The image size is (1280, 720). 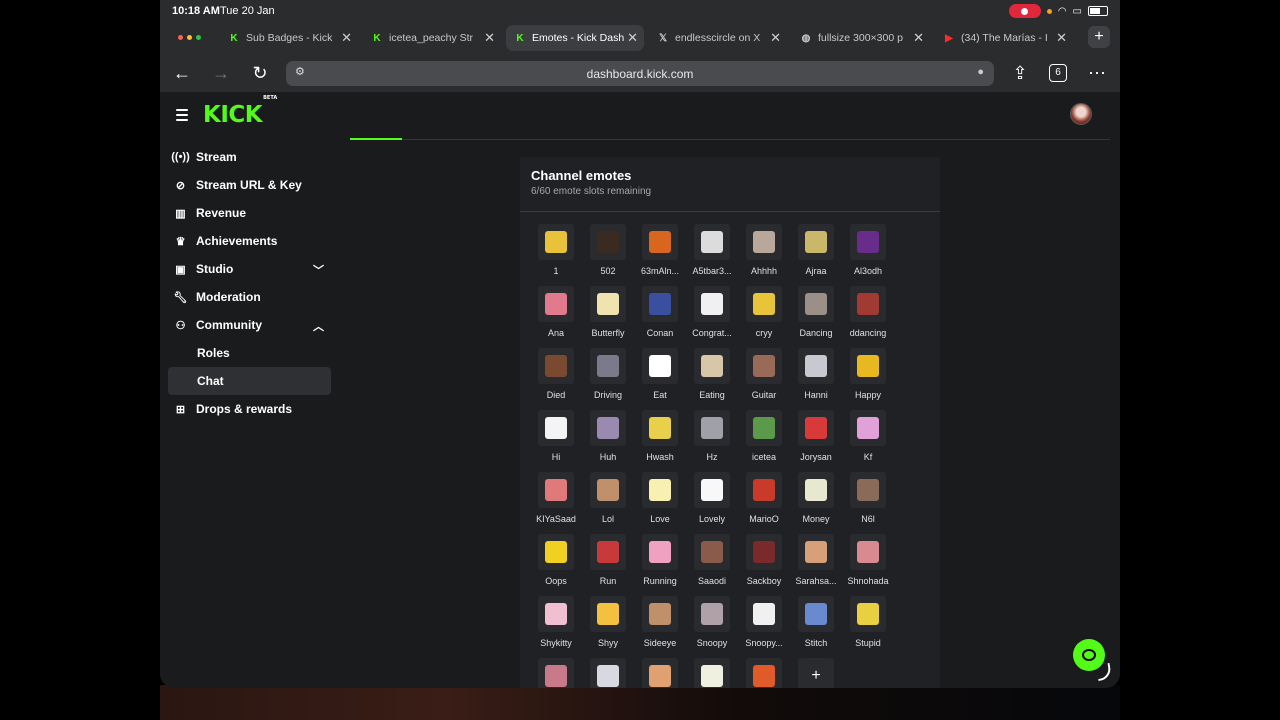 What do you see at coordinates (816, 317) in the screenshot?
I see `emote-item: Dancing` at bounding box center [816, 317].